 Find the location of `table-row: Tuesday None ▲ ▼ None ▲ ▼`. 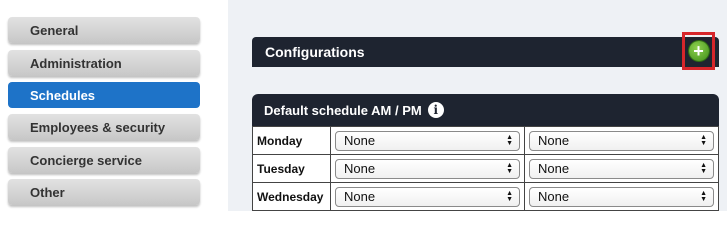

table-row: Tuesday None ▲ ▼ None ▲ ▼ is located at coordinates (485, 168).